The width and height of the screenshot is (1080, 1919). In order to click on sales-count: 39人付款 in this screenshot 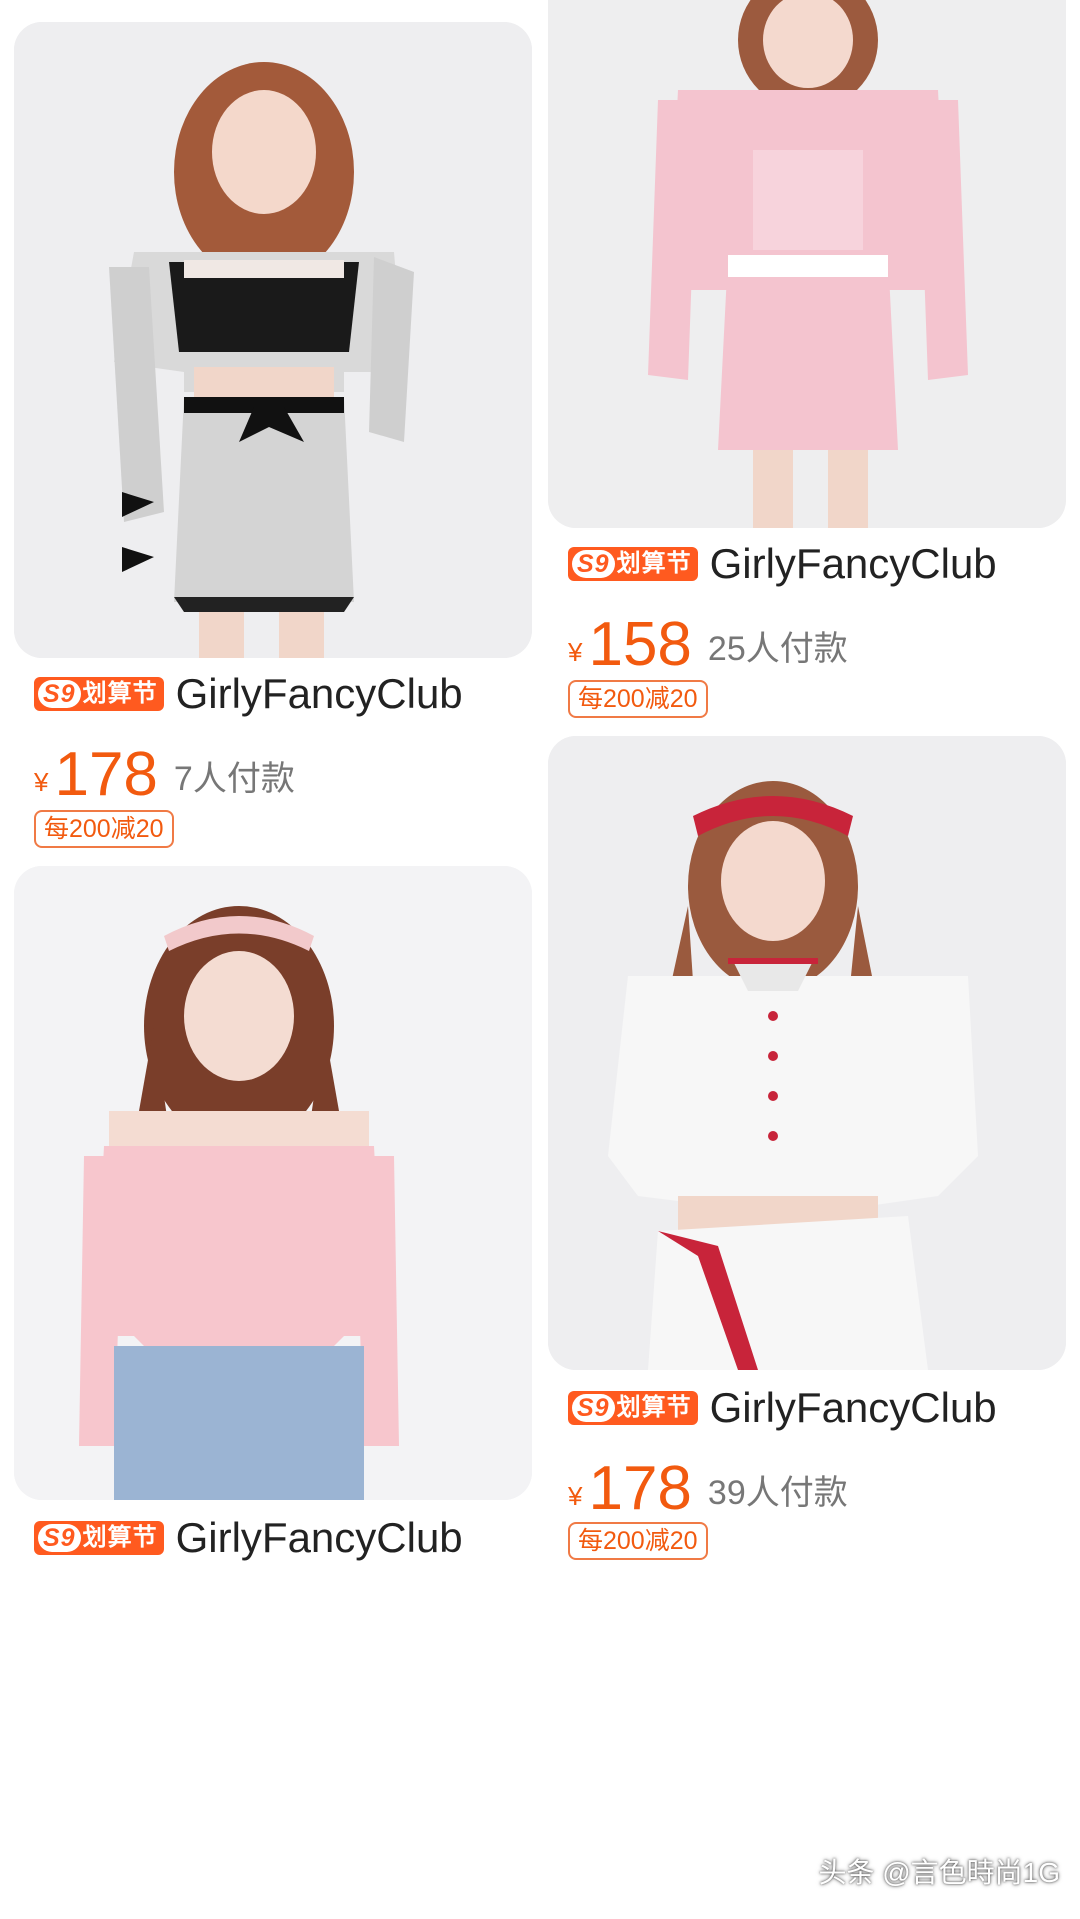, I will do `click(777, 1493)`.